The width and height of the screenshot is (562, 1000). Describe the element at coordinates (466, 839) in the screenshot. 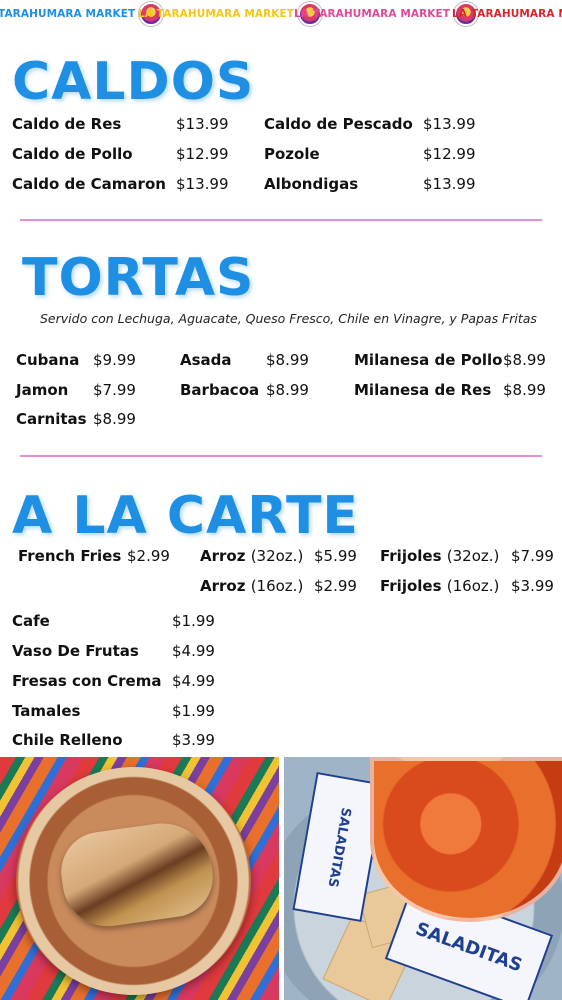

I see `shrimp-cocktail-image` at that location.